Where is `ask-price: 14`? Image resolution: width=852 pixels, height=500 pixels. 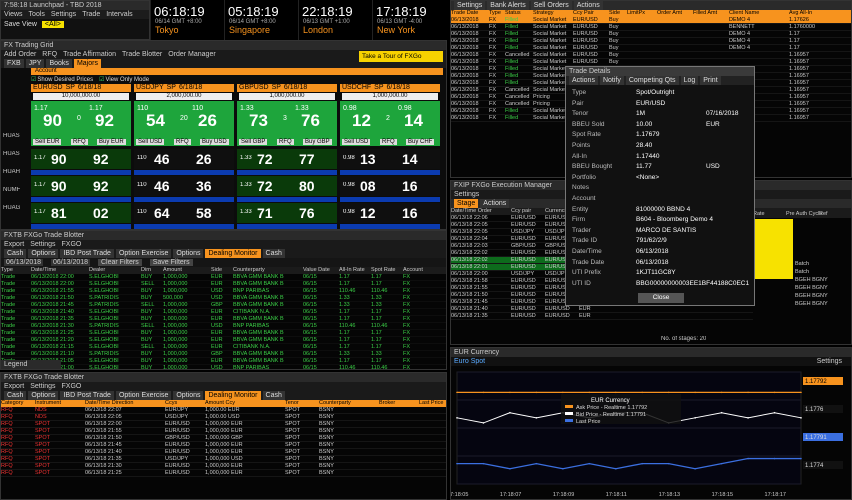 ask-price: 14 is located at coordinates (413, 121).